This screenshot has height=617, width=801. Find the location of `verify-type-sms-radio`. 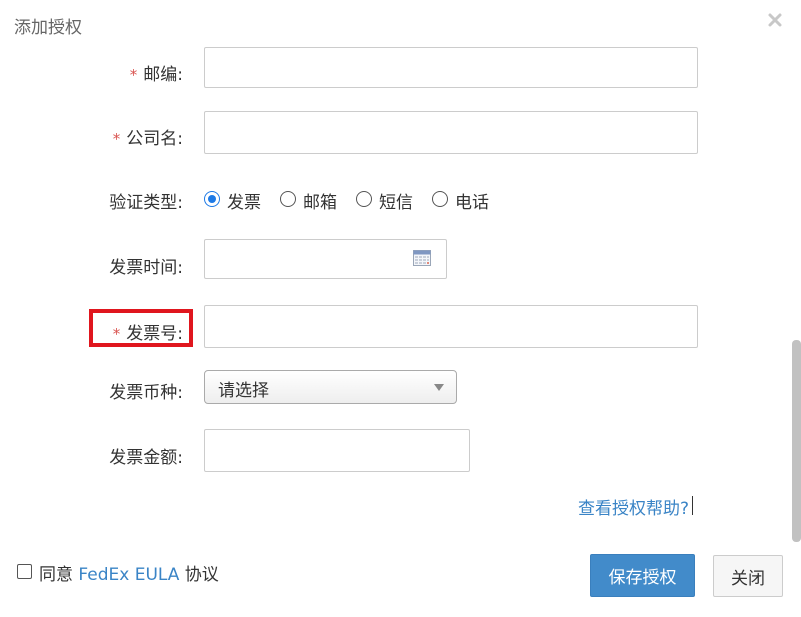

verify-type-sms-radio is located at coordinates (364, 199).